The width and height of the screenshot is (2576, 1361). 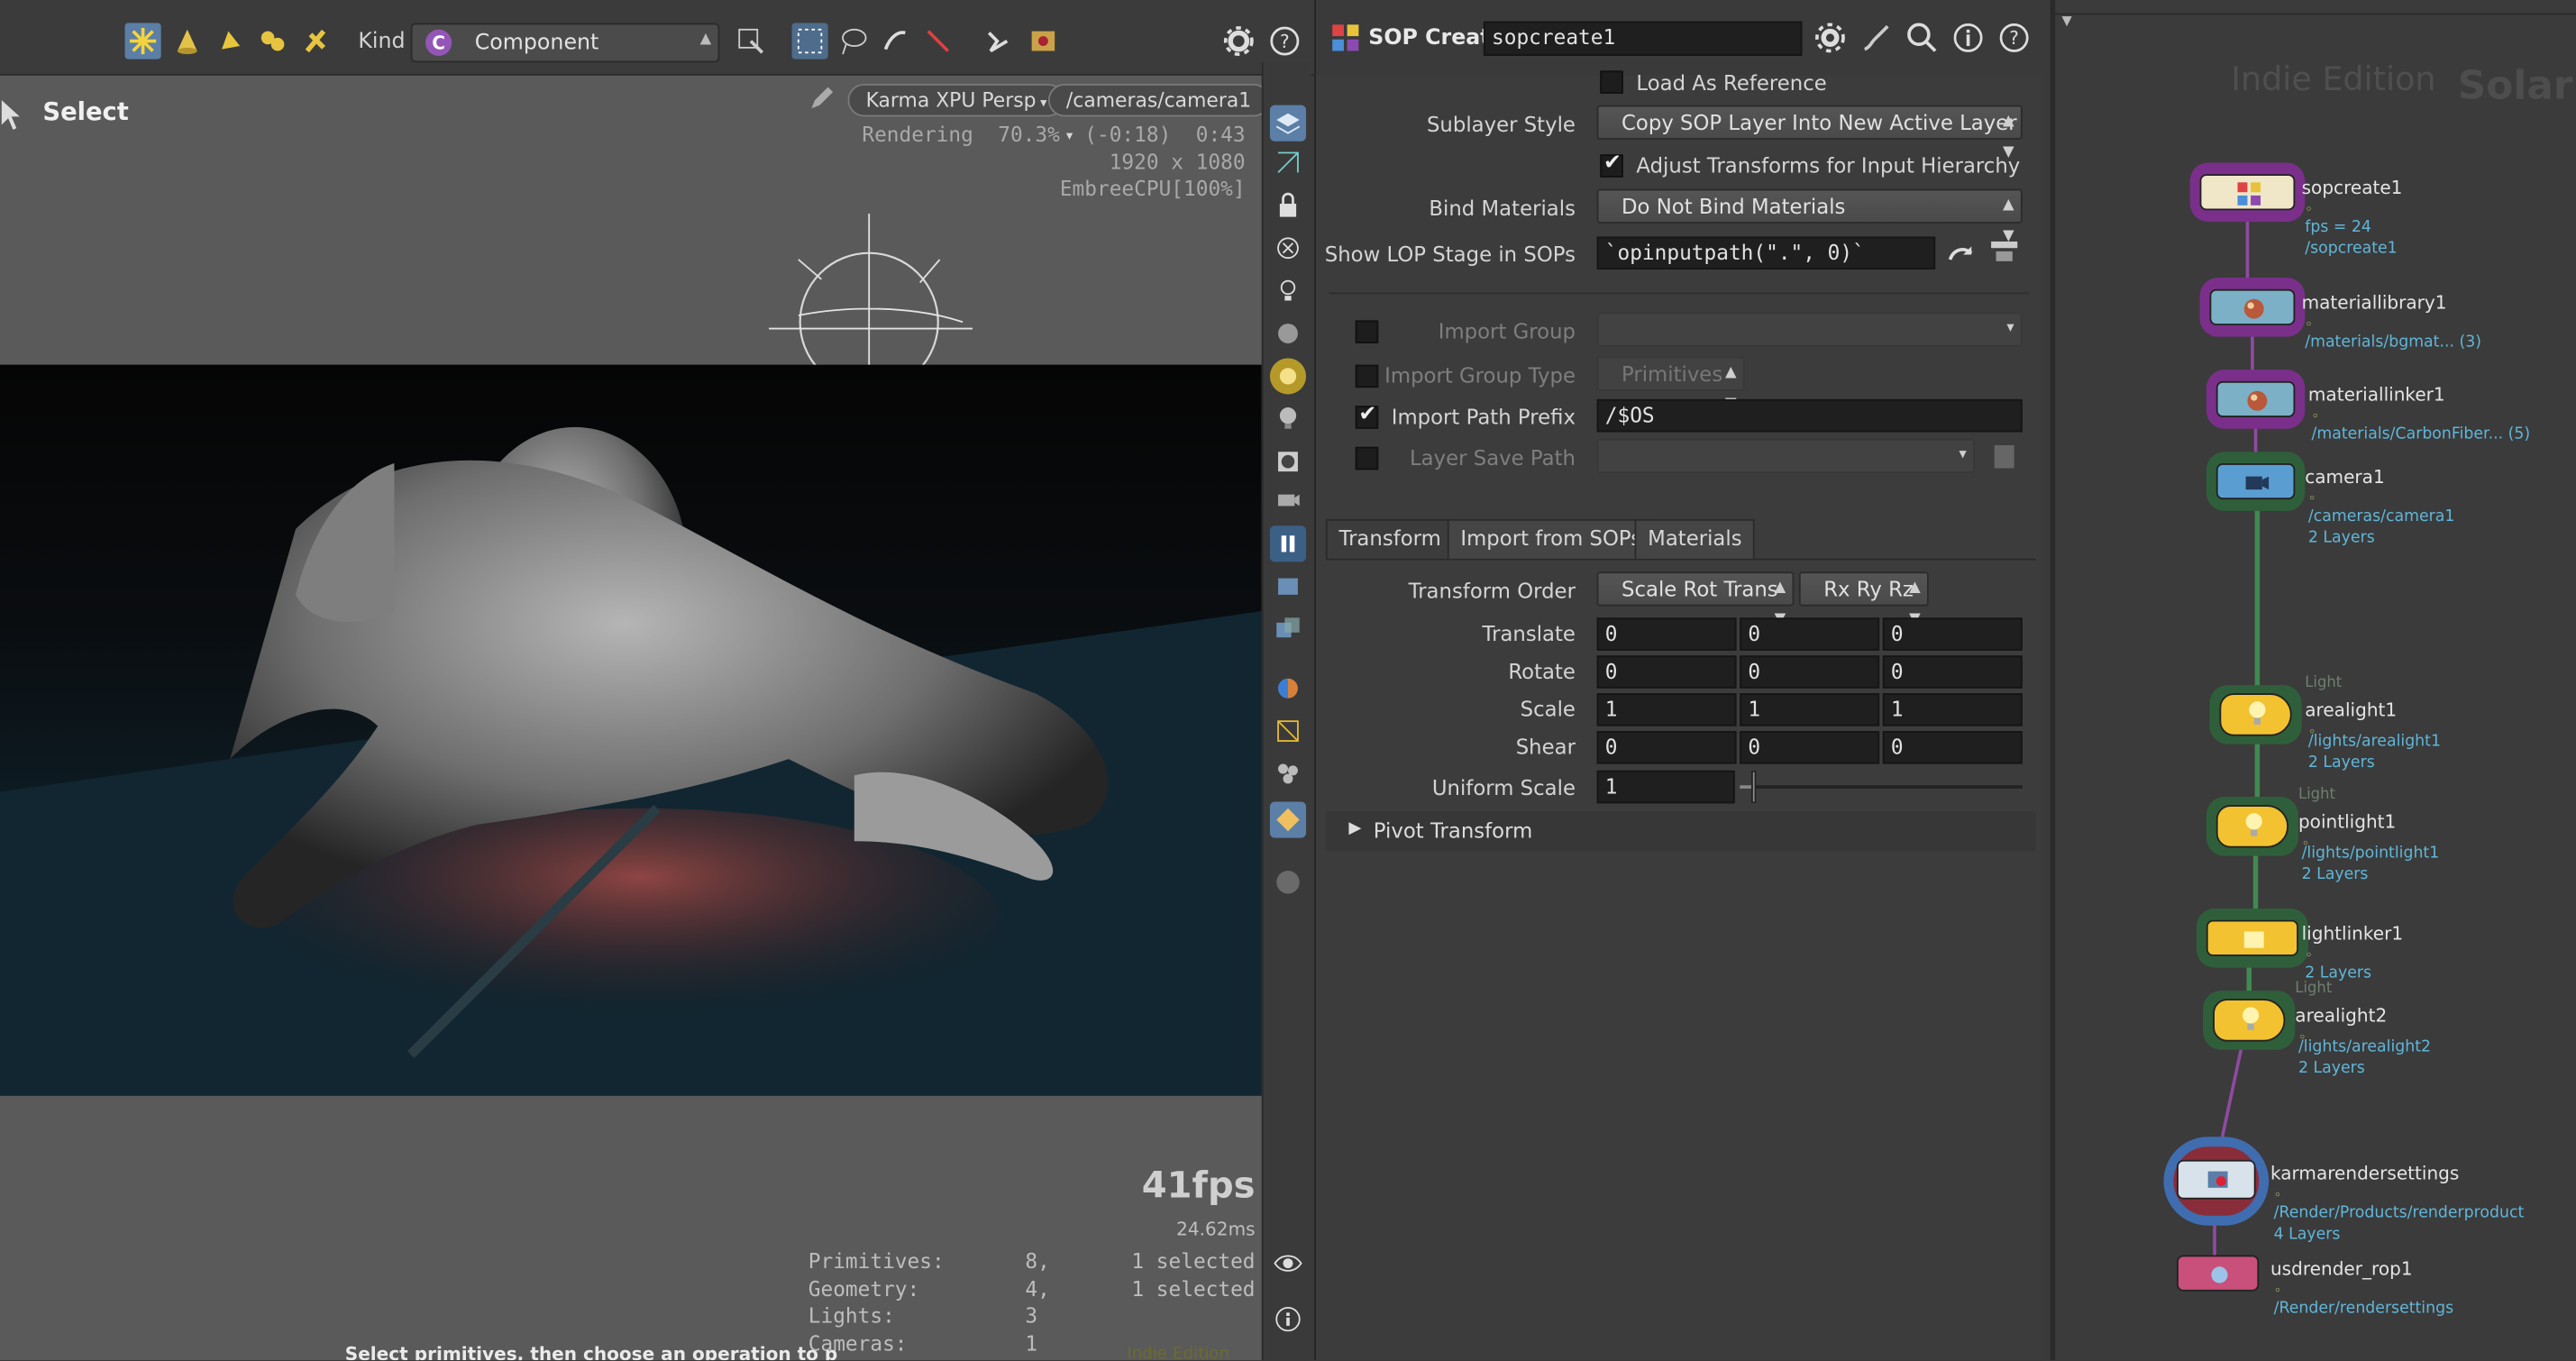 What do you see at coordinates (1367, 376) in the screenshot?
I see `import-group-type-checkbox` at bounding box center [1367, 376].